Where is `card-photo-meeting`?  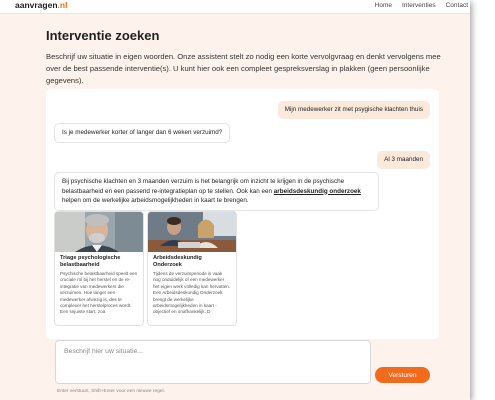 card-photo-meeting is located at coordinates (192, 232).